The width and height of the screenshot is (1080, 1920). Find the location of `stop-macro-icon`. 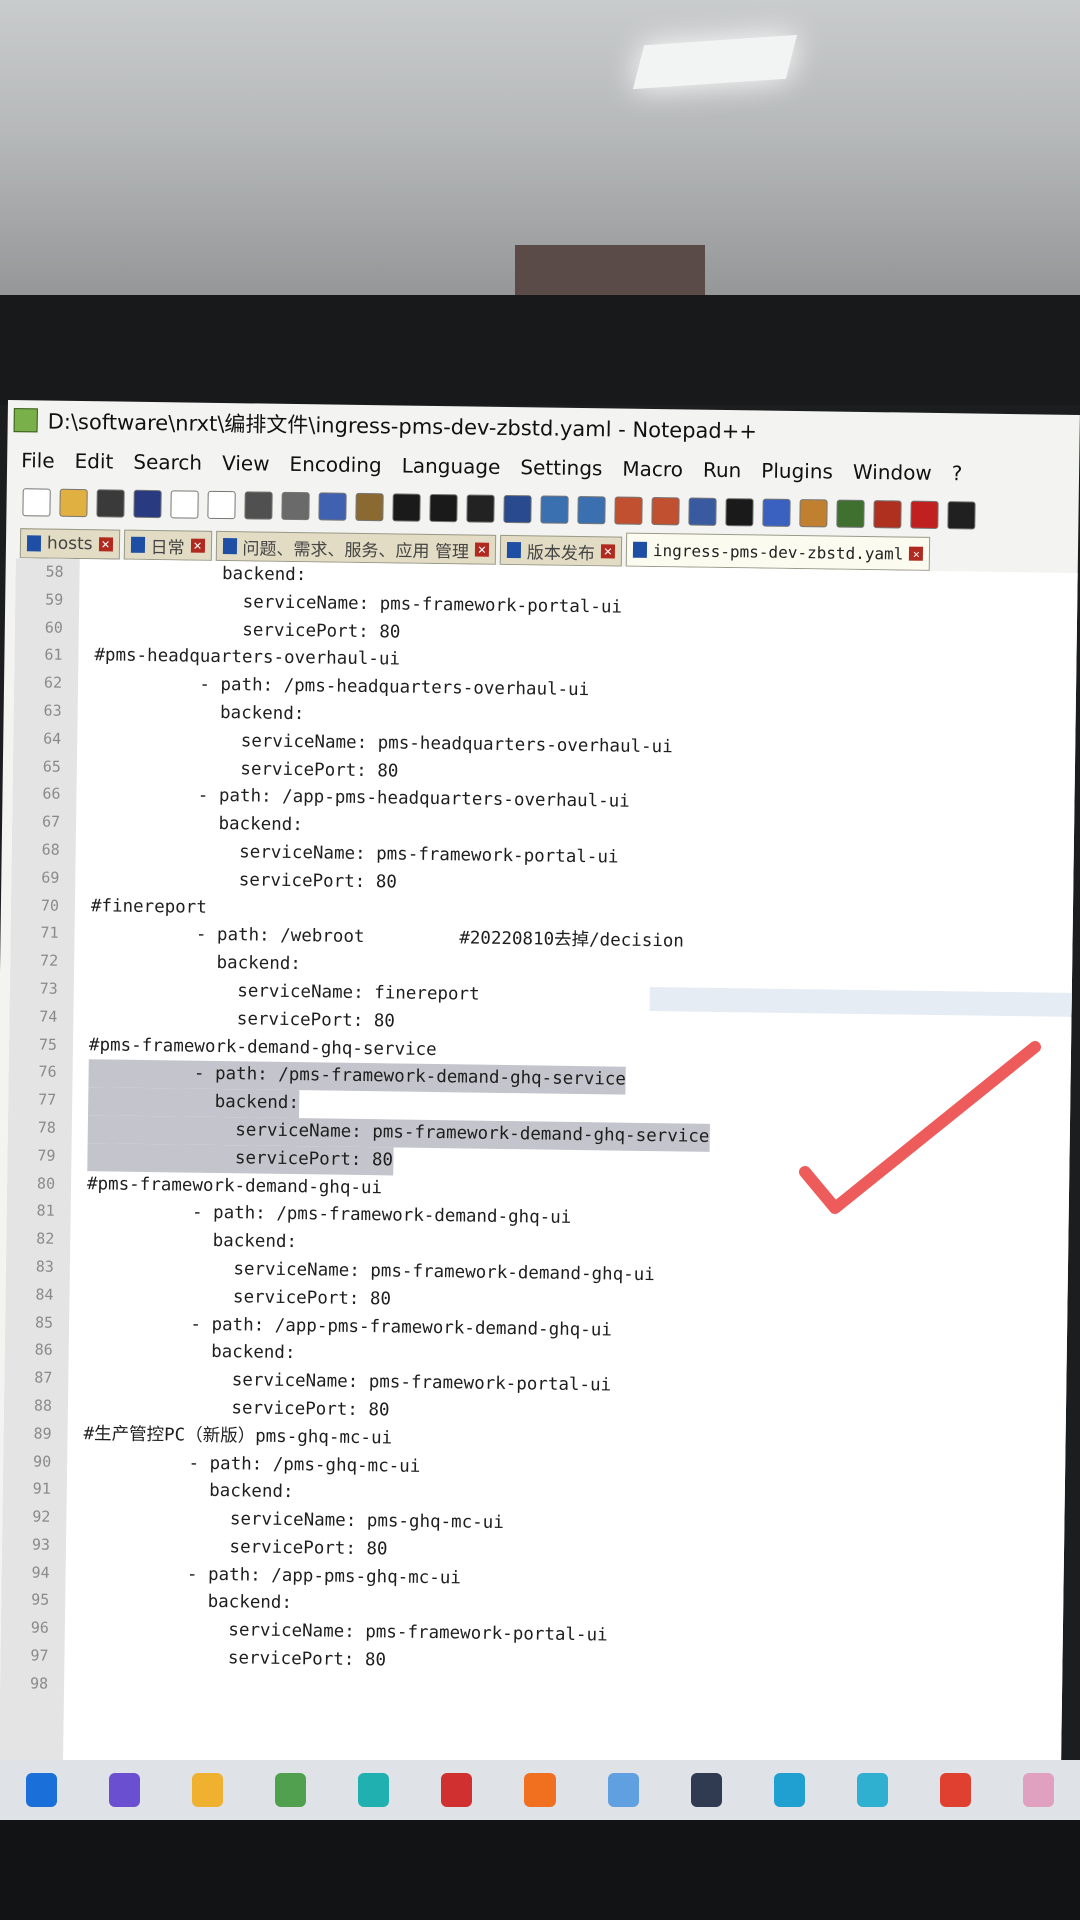

stop-macro-icon is located at coordinates (961, 515).